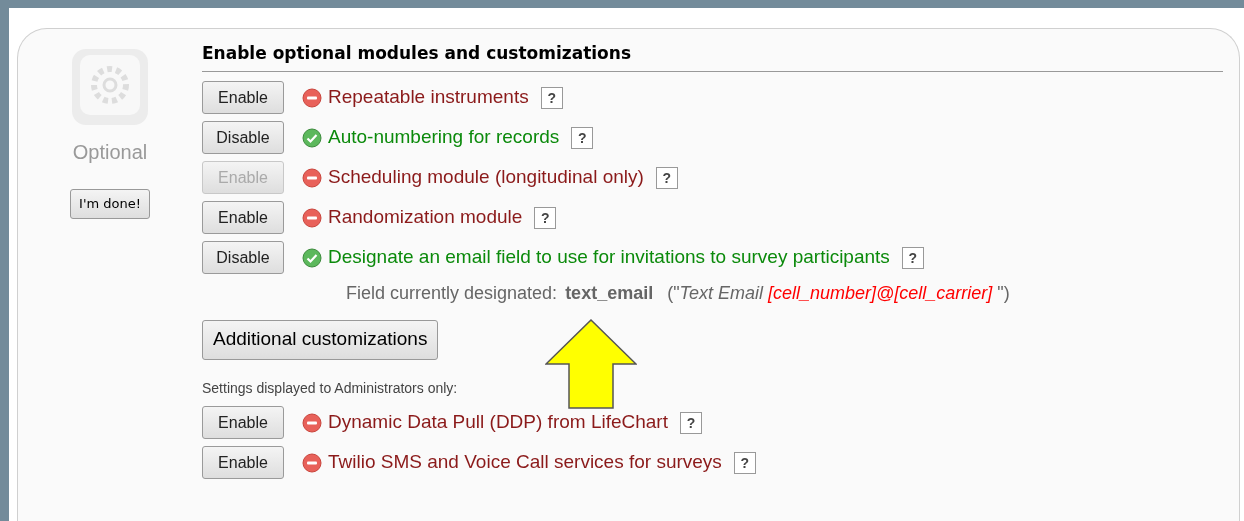  I want to click on module-title: Randomization module, so click(425, 217).